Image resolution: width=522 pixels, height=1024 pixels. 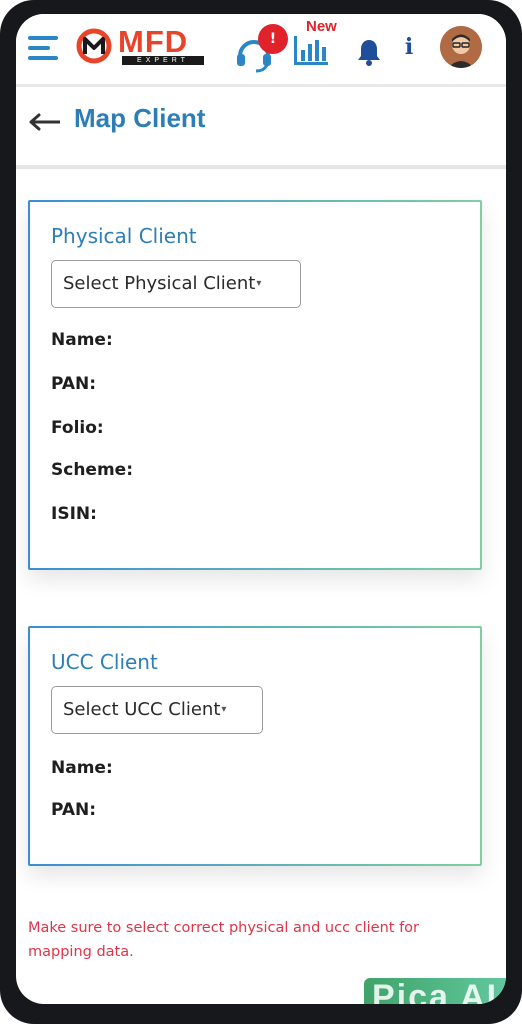 What do you see at coordinates (124, 236) in the screenshot?
I see `physical-client-title: Physical Client` at bounding box center [124, 236].